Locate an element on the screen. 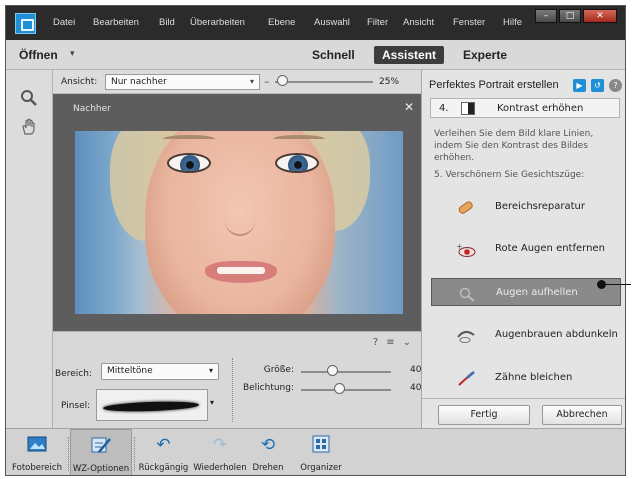 The height and width of the screenshot is (479, 633). window-controls: – □ ✕ is located at coordinates (576, 16).